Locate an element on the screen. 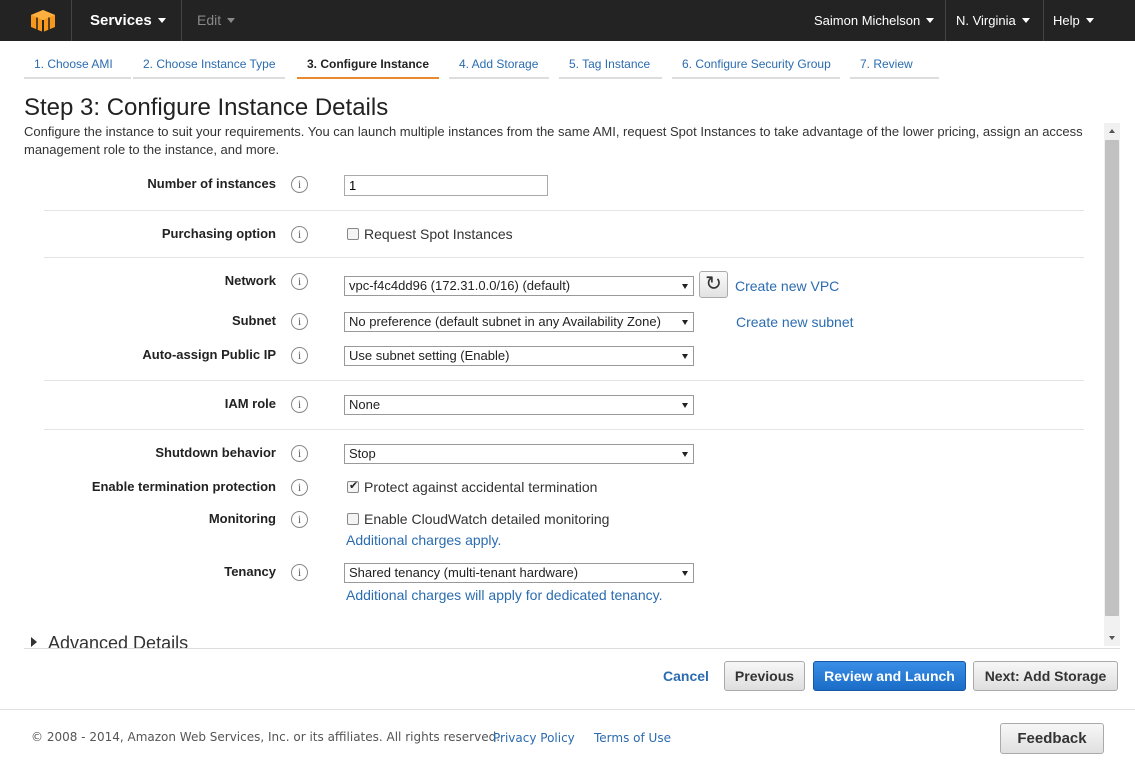  privacy-policy-link: Privacy Policy is located at coordinates (534, 738).